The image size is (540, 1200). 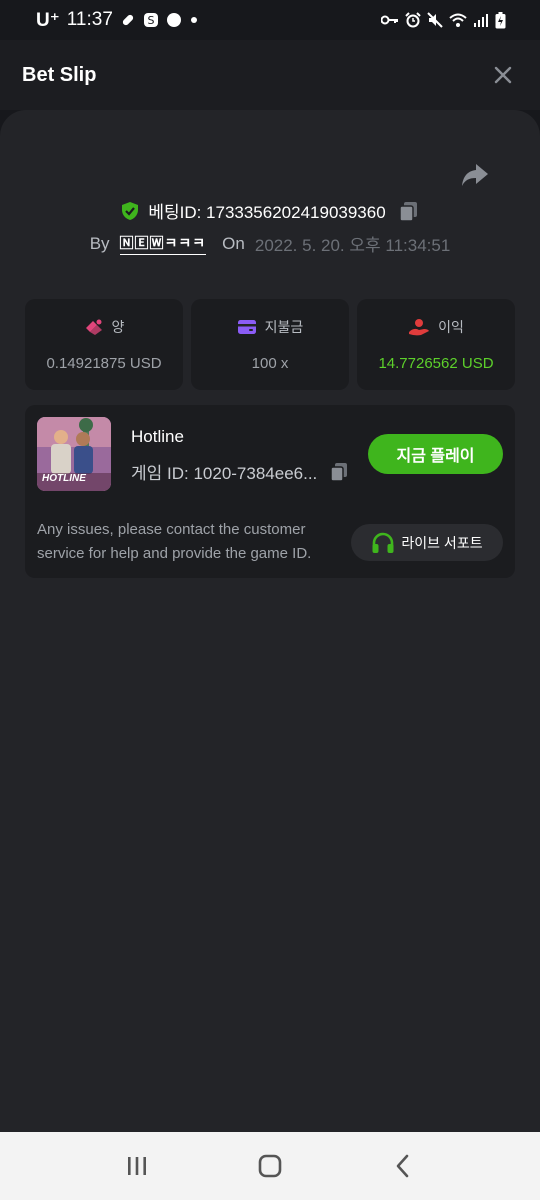 I want to click on stat-label: 양, so click(x=118, y=327).